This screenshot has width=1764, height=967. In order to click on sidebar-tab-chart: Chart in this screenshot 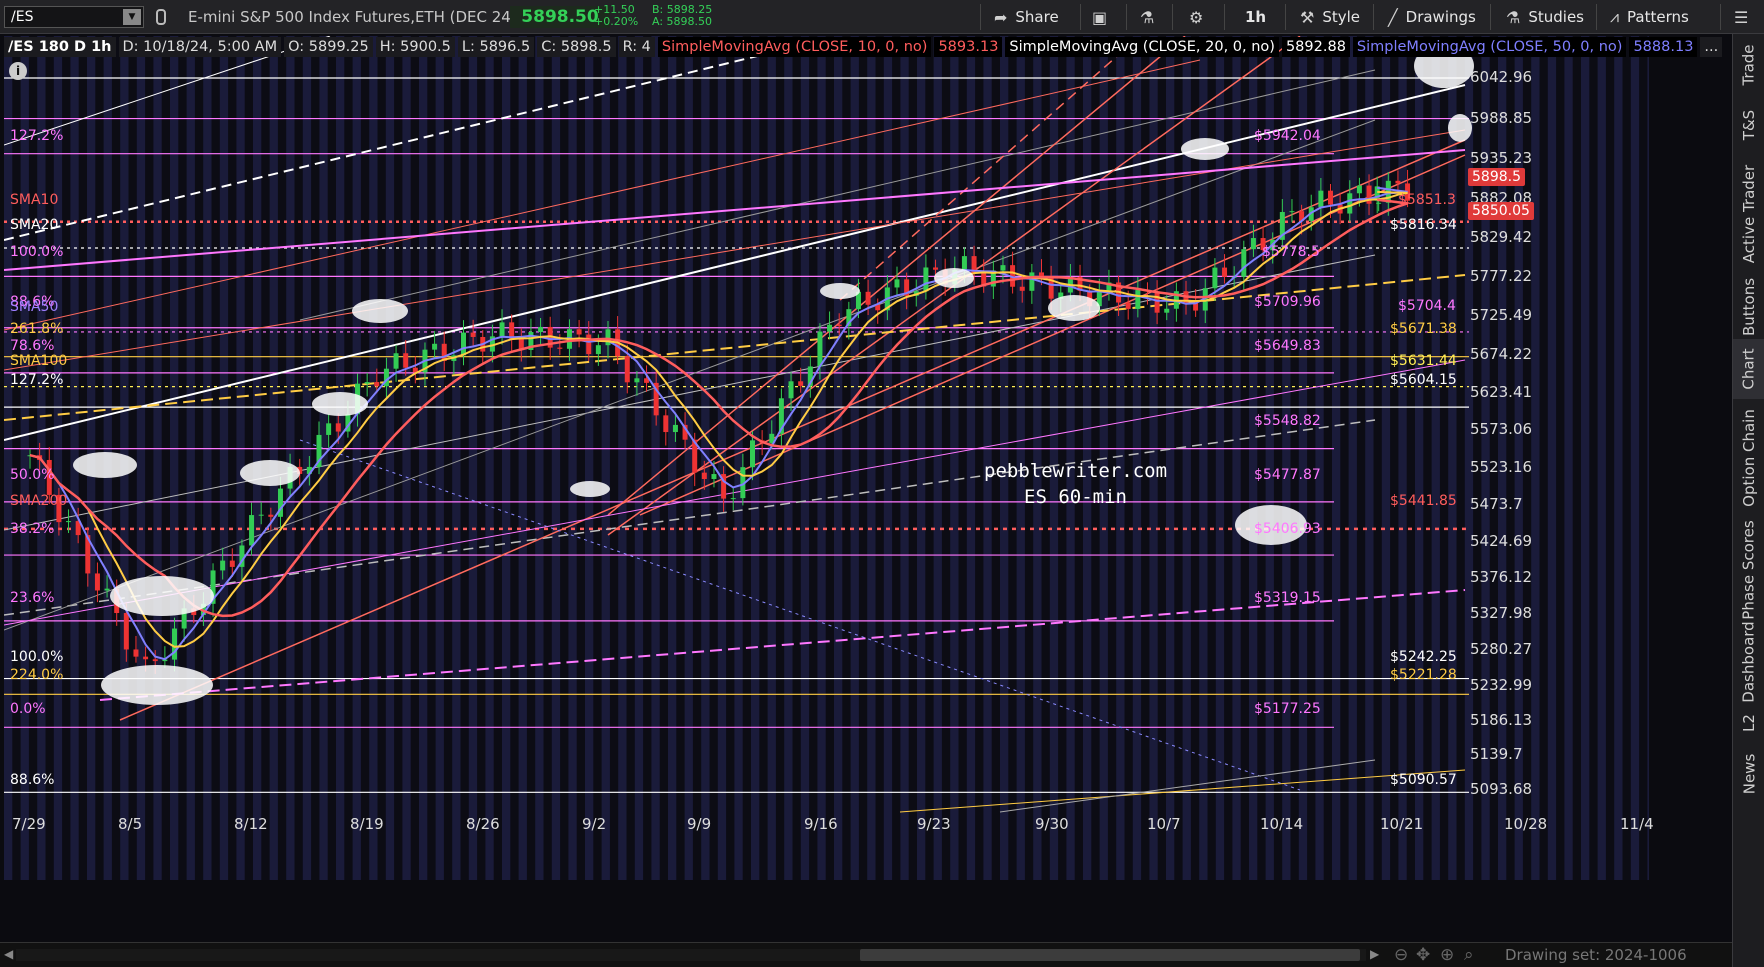, I will do `click(1748, 369)`.